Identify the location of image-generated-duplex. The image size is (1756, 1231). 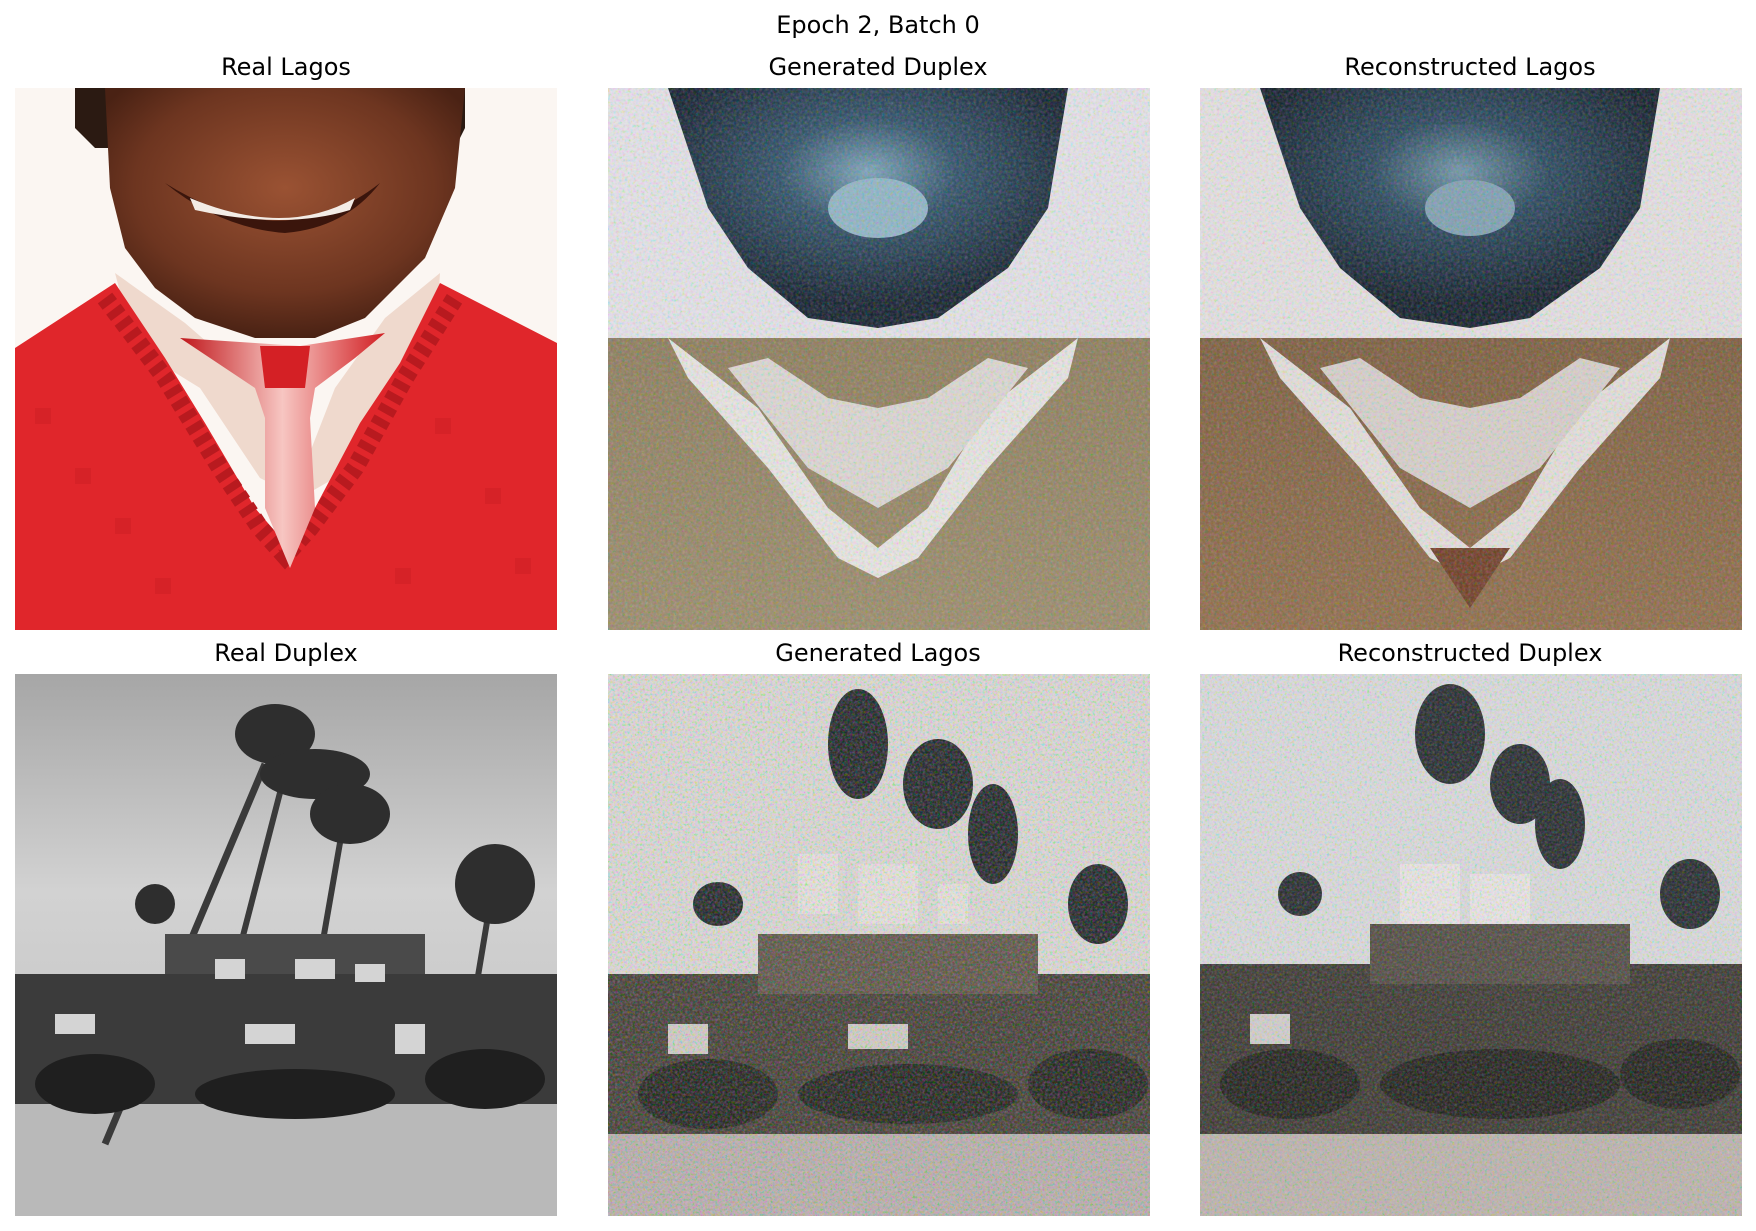
(879, 359).